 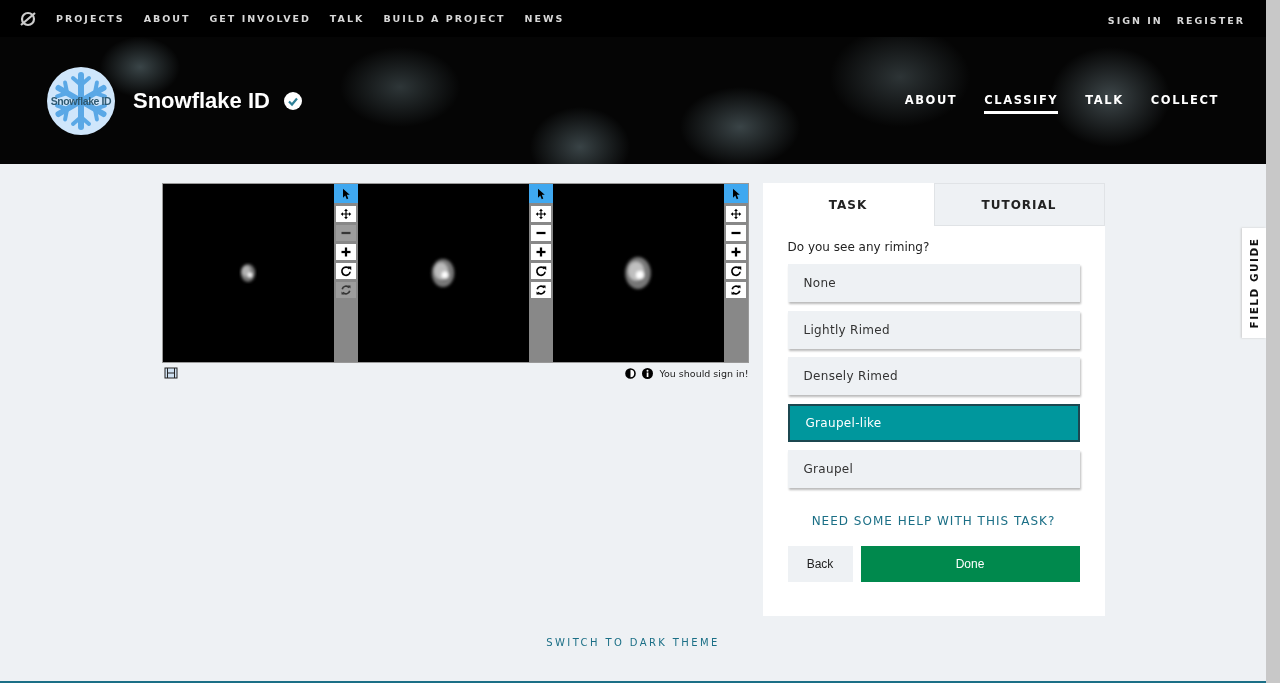 I want to click on question-text: Do you see any riming?, so click(x=859, y=247).